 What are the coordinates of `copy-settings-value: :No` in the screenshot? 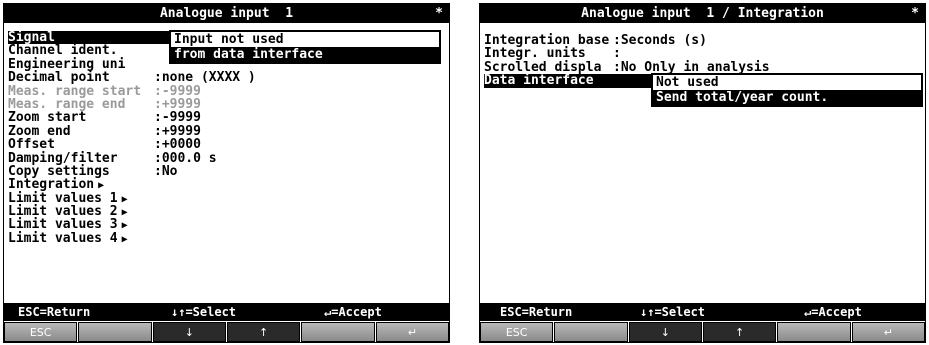 It's located at (166, 171).